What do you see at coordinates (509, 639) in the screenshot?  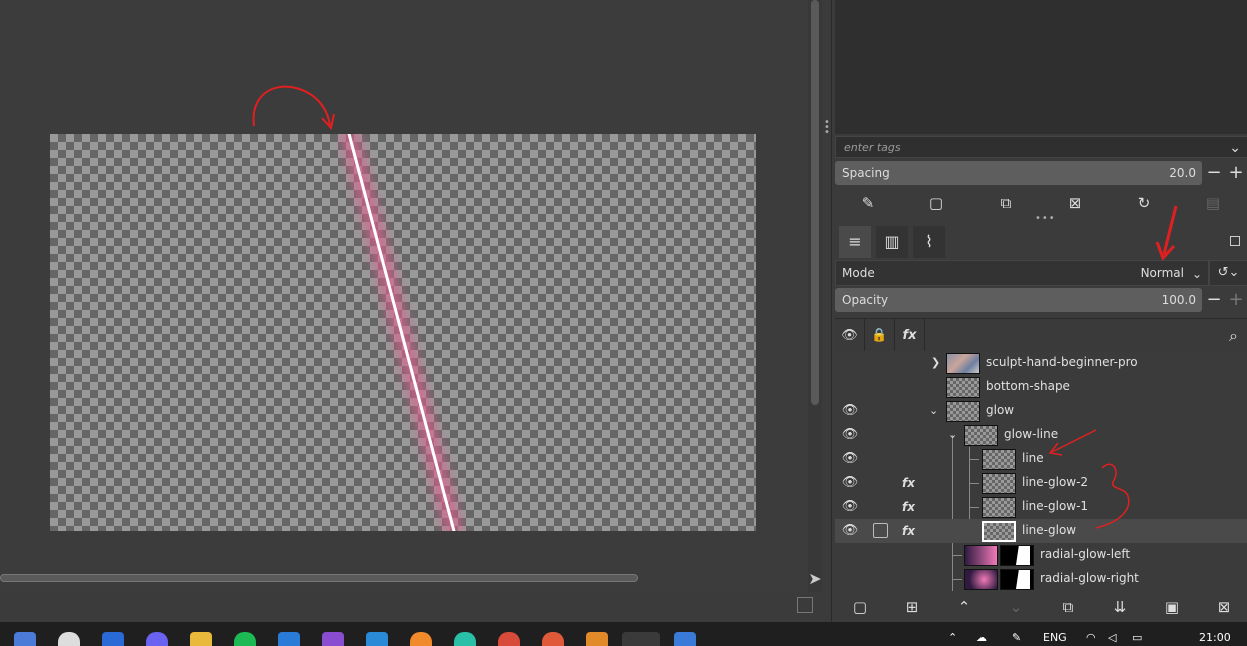 I see `chrome-icon` at bounding box center [509, 639].